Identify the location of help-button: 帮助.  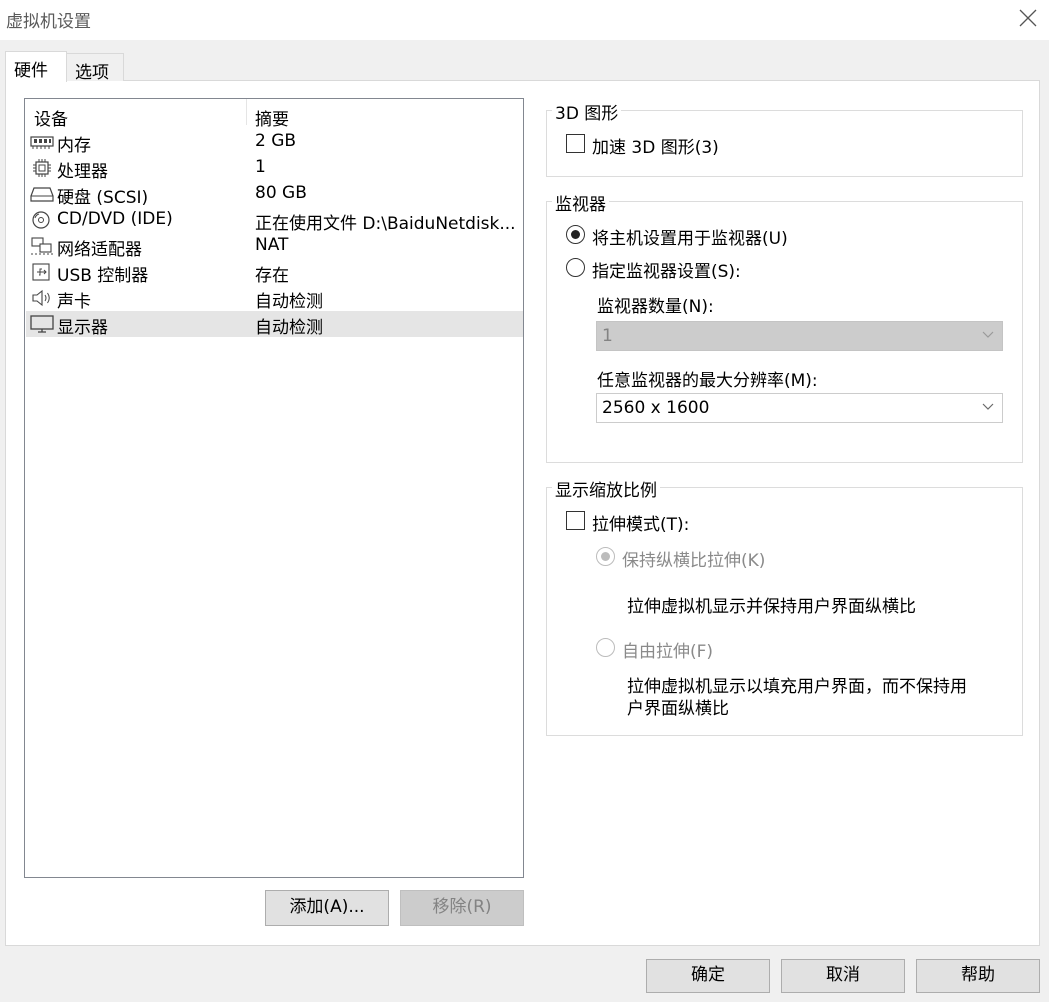
(978, 976).